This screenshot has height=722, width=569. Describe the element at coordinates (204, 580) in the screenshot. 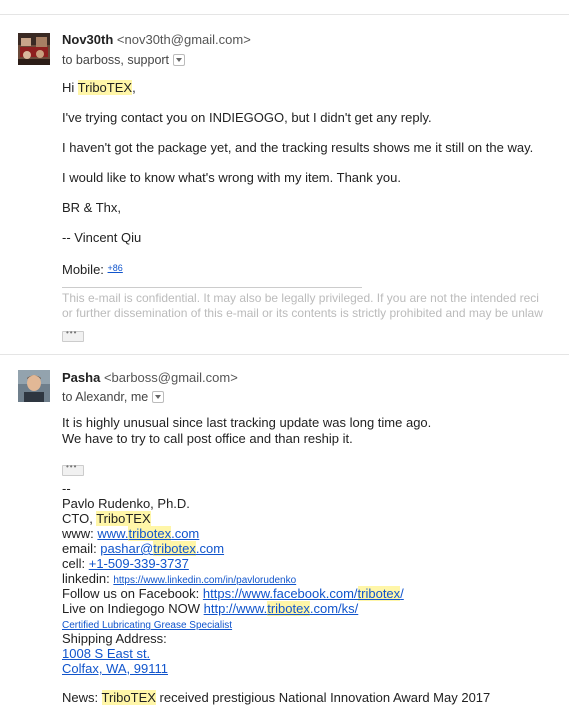

I see `linkedin-link: https://www.linkedin.com/in/pavlorudenko` at that location.